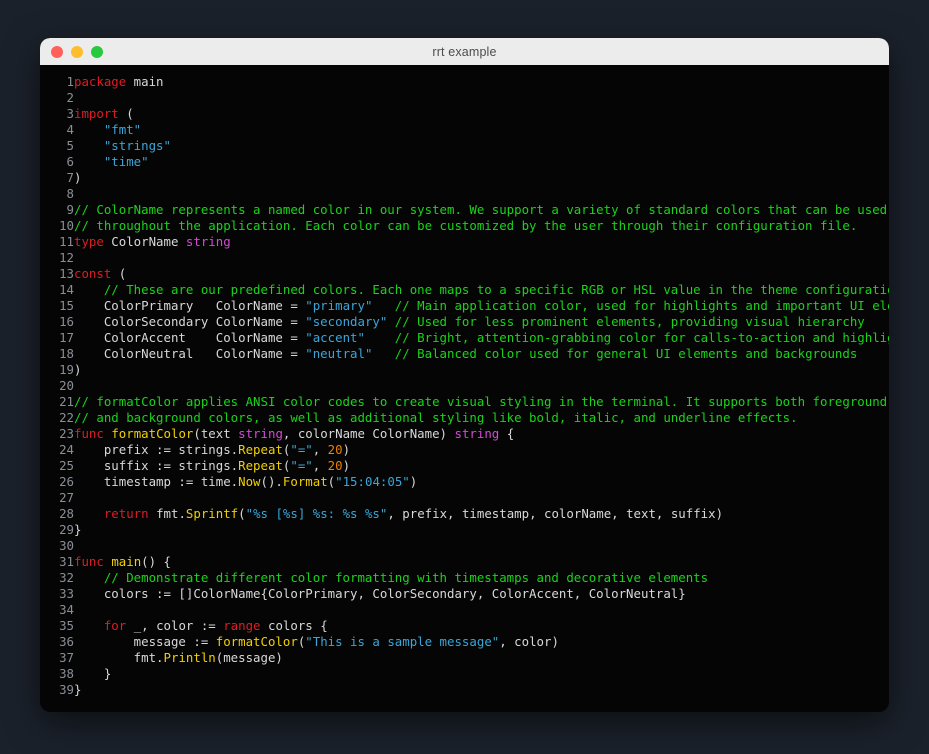 This screenshot has height=754, width=929. What do you see at coordinates (70, 145) in the screenshot?
I see `line-number: 5` at bounding box center [70, 145].